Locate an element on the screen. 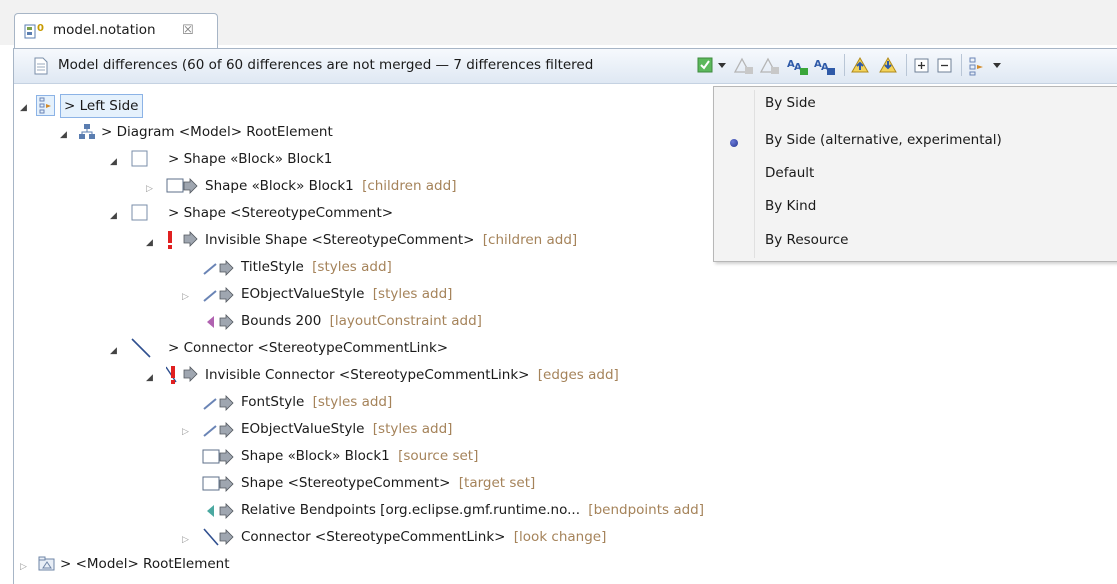 The image size is (1117, 584). tree-row-shape-block: > Shape «Block» Block1 is located at coordinates (250, 159).